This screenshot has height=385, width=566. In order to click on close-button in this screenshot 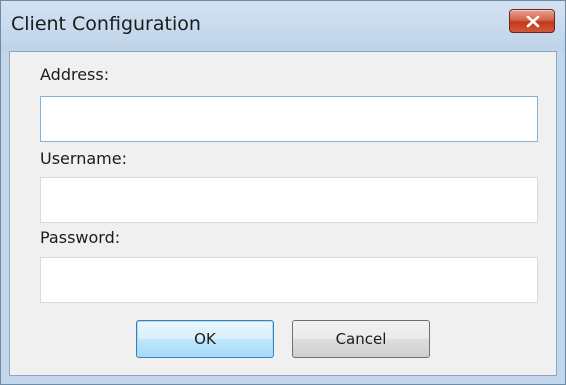, I will do `click(532, 21)`.